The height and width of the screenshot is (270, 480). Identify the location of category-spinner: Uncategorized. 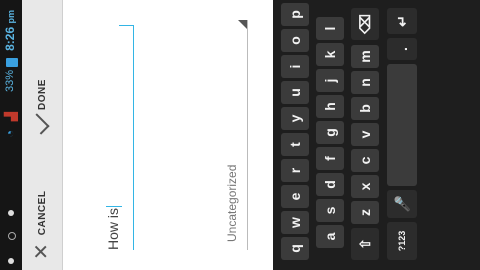
(233, 135).